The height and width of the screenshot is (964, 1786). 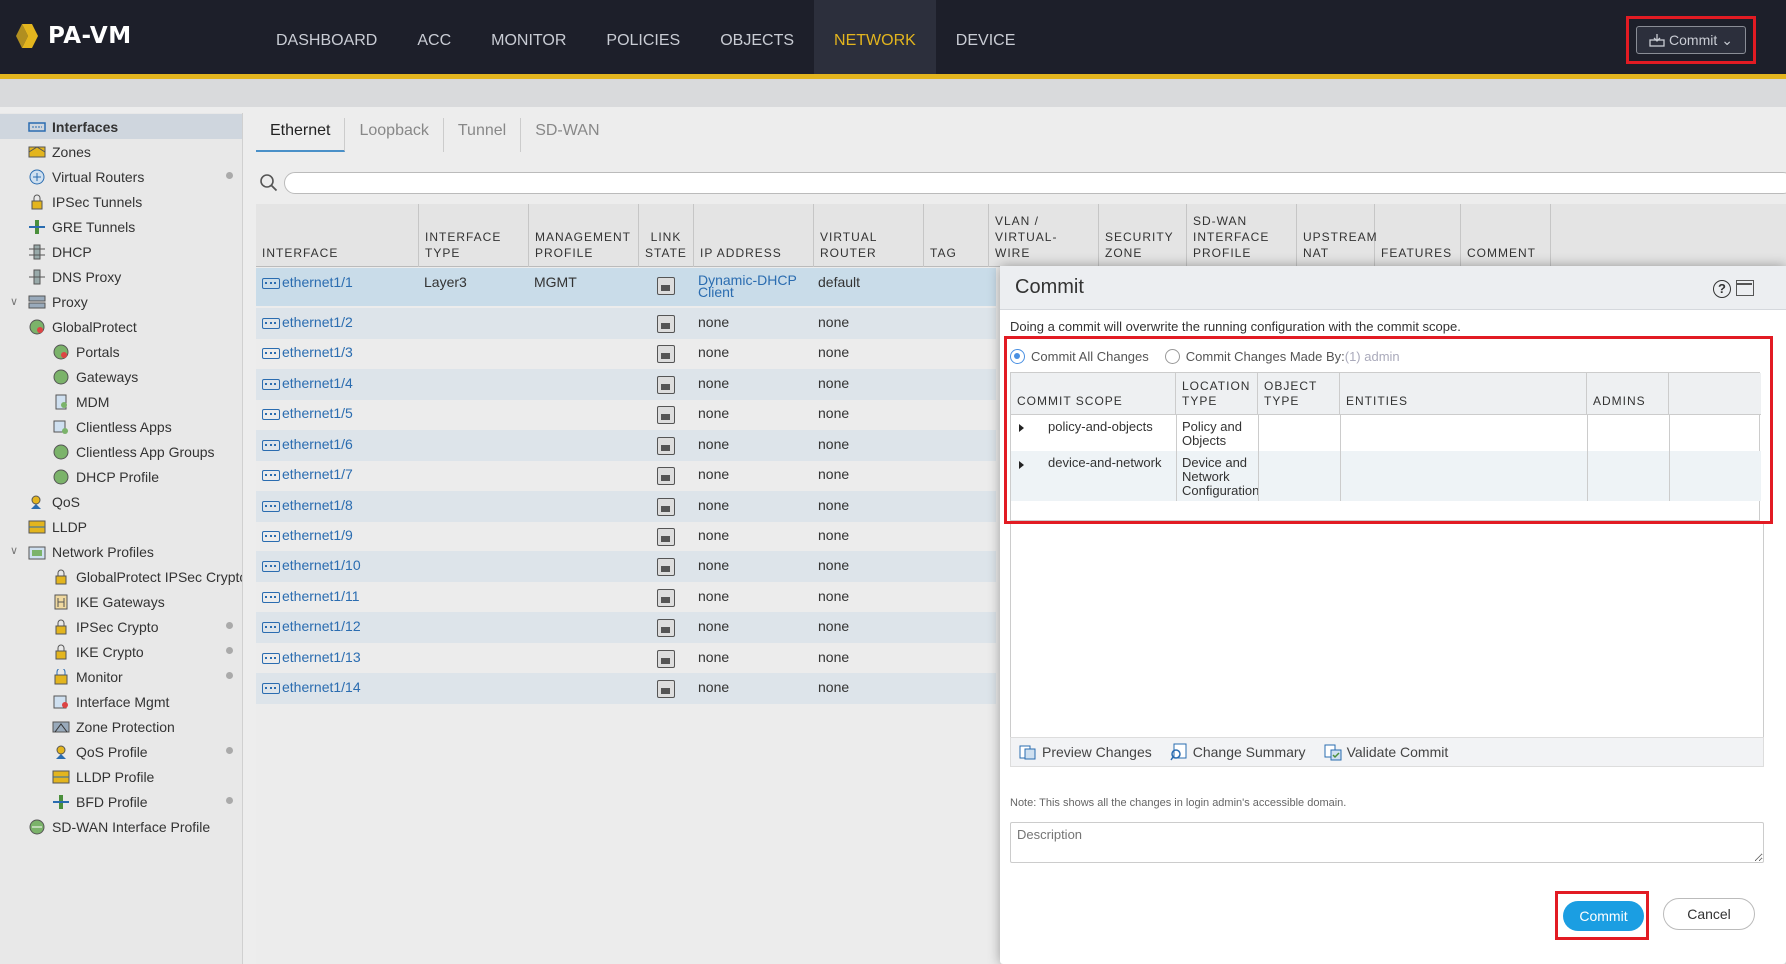 What do you see at coordinates (317, 444) in the screenshot?
I see `interface-link: ethernet1/6` at bounding box center [317, 444].